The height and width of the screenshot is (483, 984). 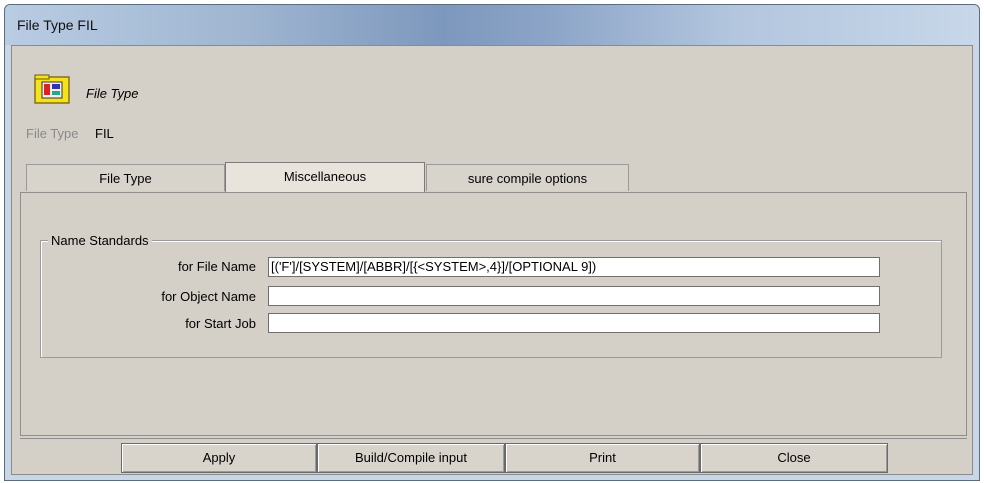 What do you see at coordinates (492, 25) in the screenshot?
I see `title-bar: File Type FIL` at bounding box center [492, 25].